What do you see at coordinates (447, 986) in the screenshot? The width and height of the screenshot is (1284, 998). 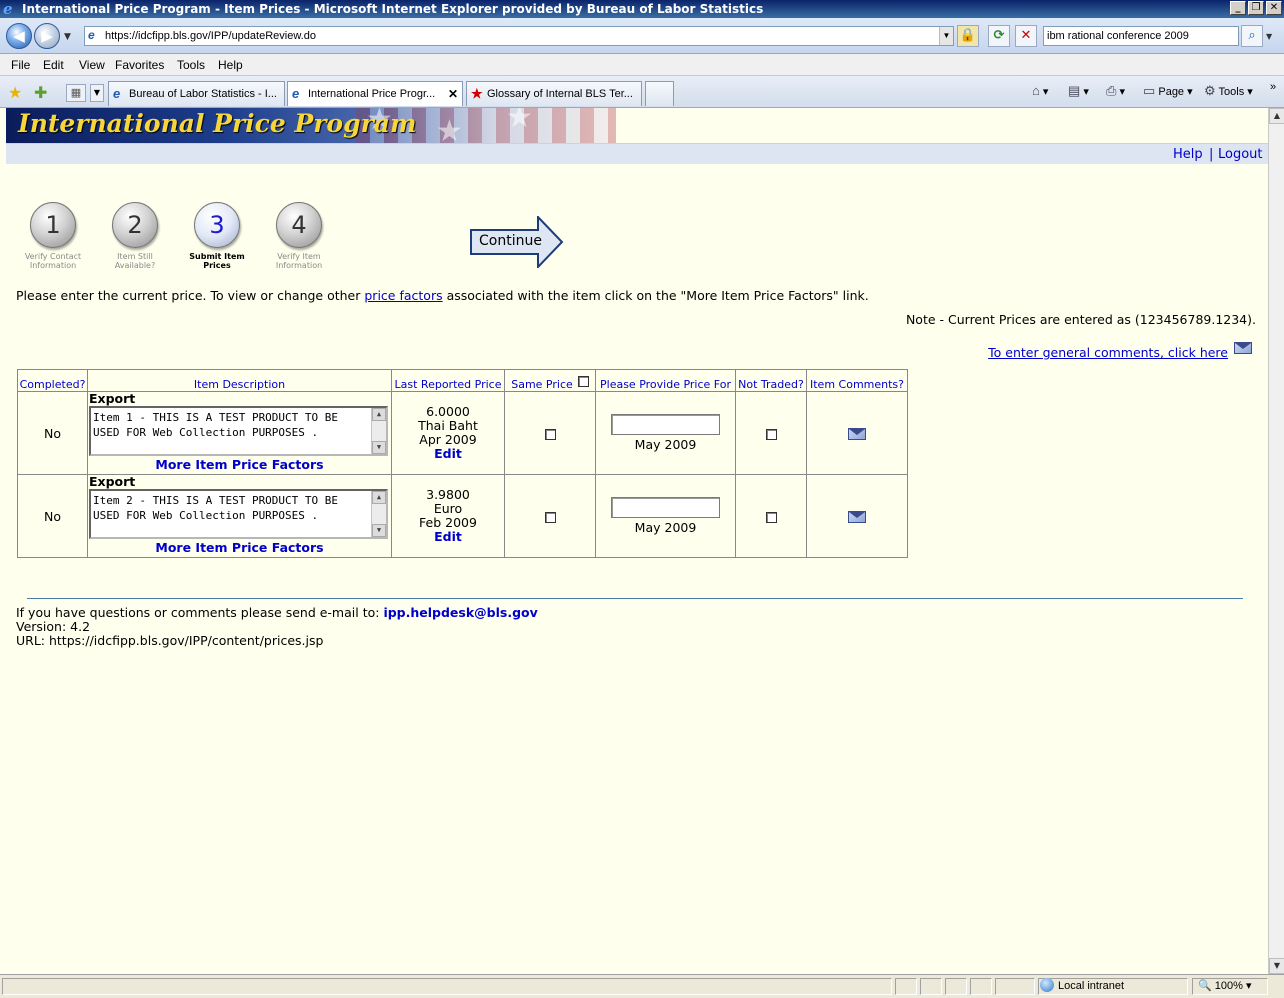 I see `status-text-pane` at bounding box center [447, 986].